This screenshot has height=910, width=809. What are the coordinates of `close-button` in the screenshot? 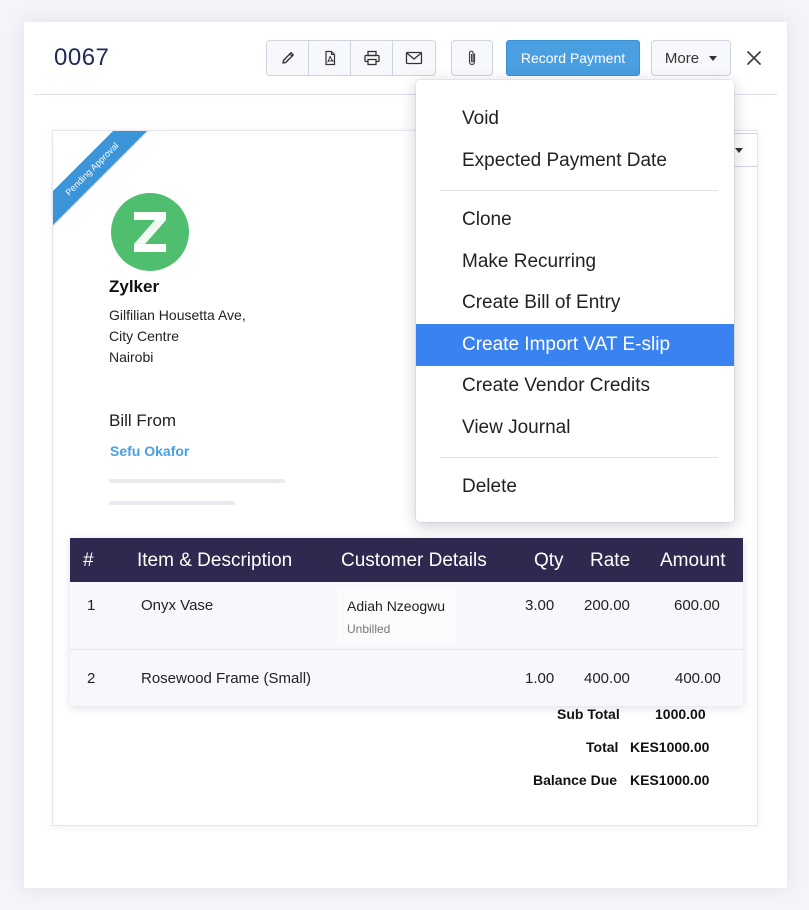 It's located at (754, 58).